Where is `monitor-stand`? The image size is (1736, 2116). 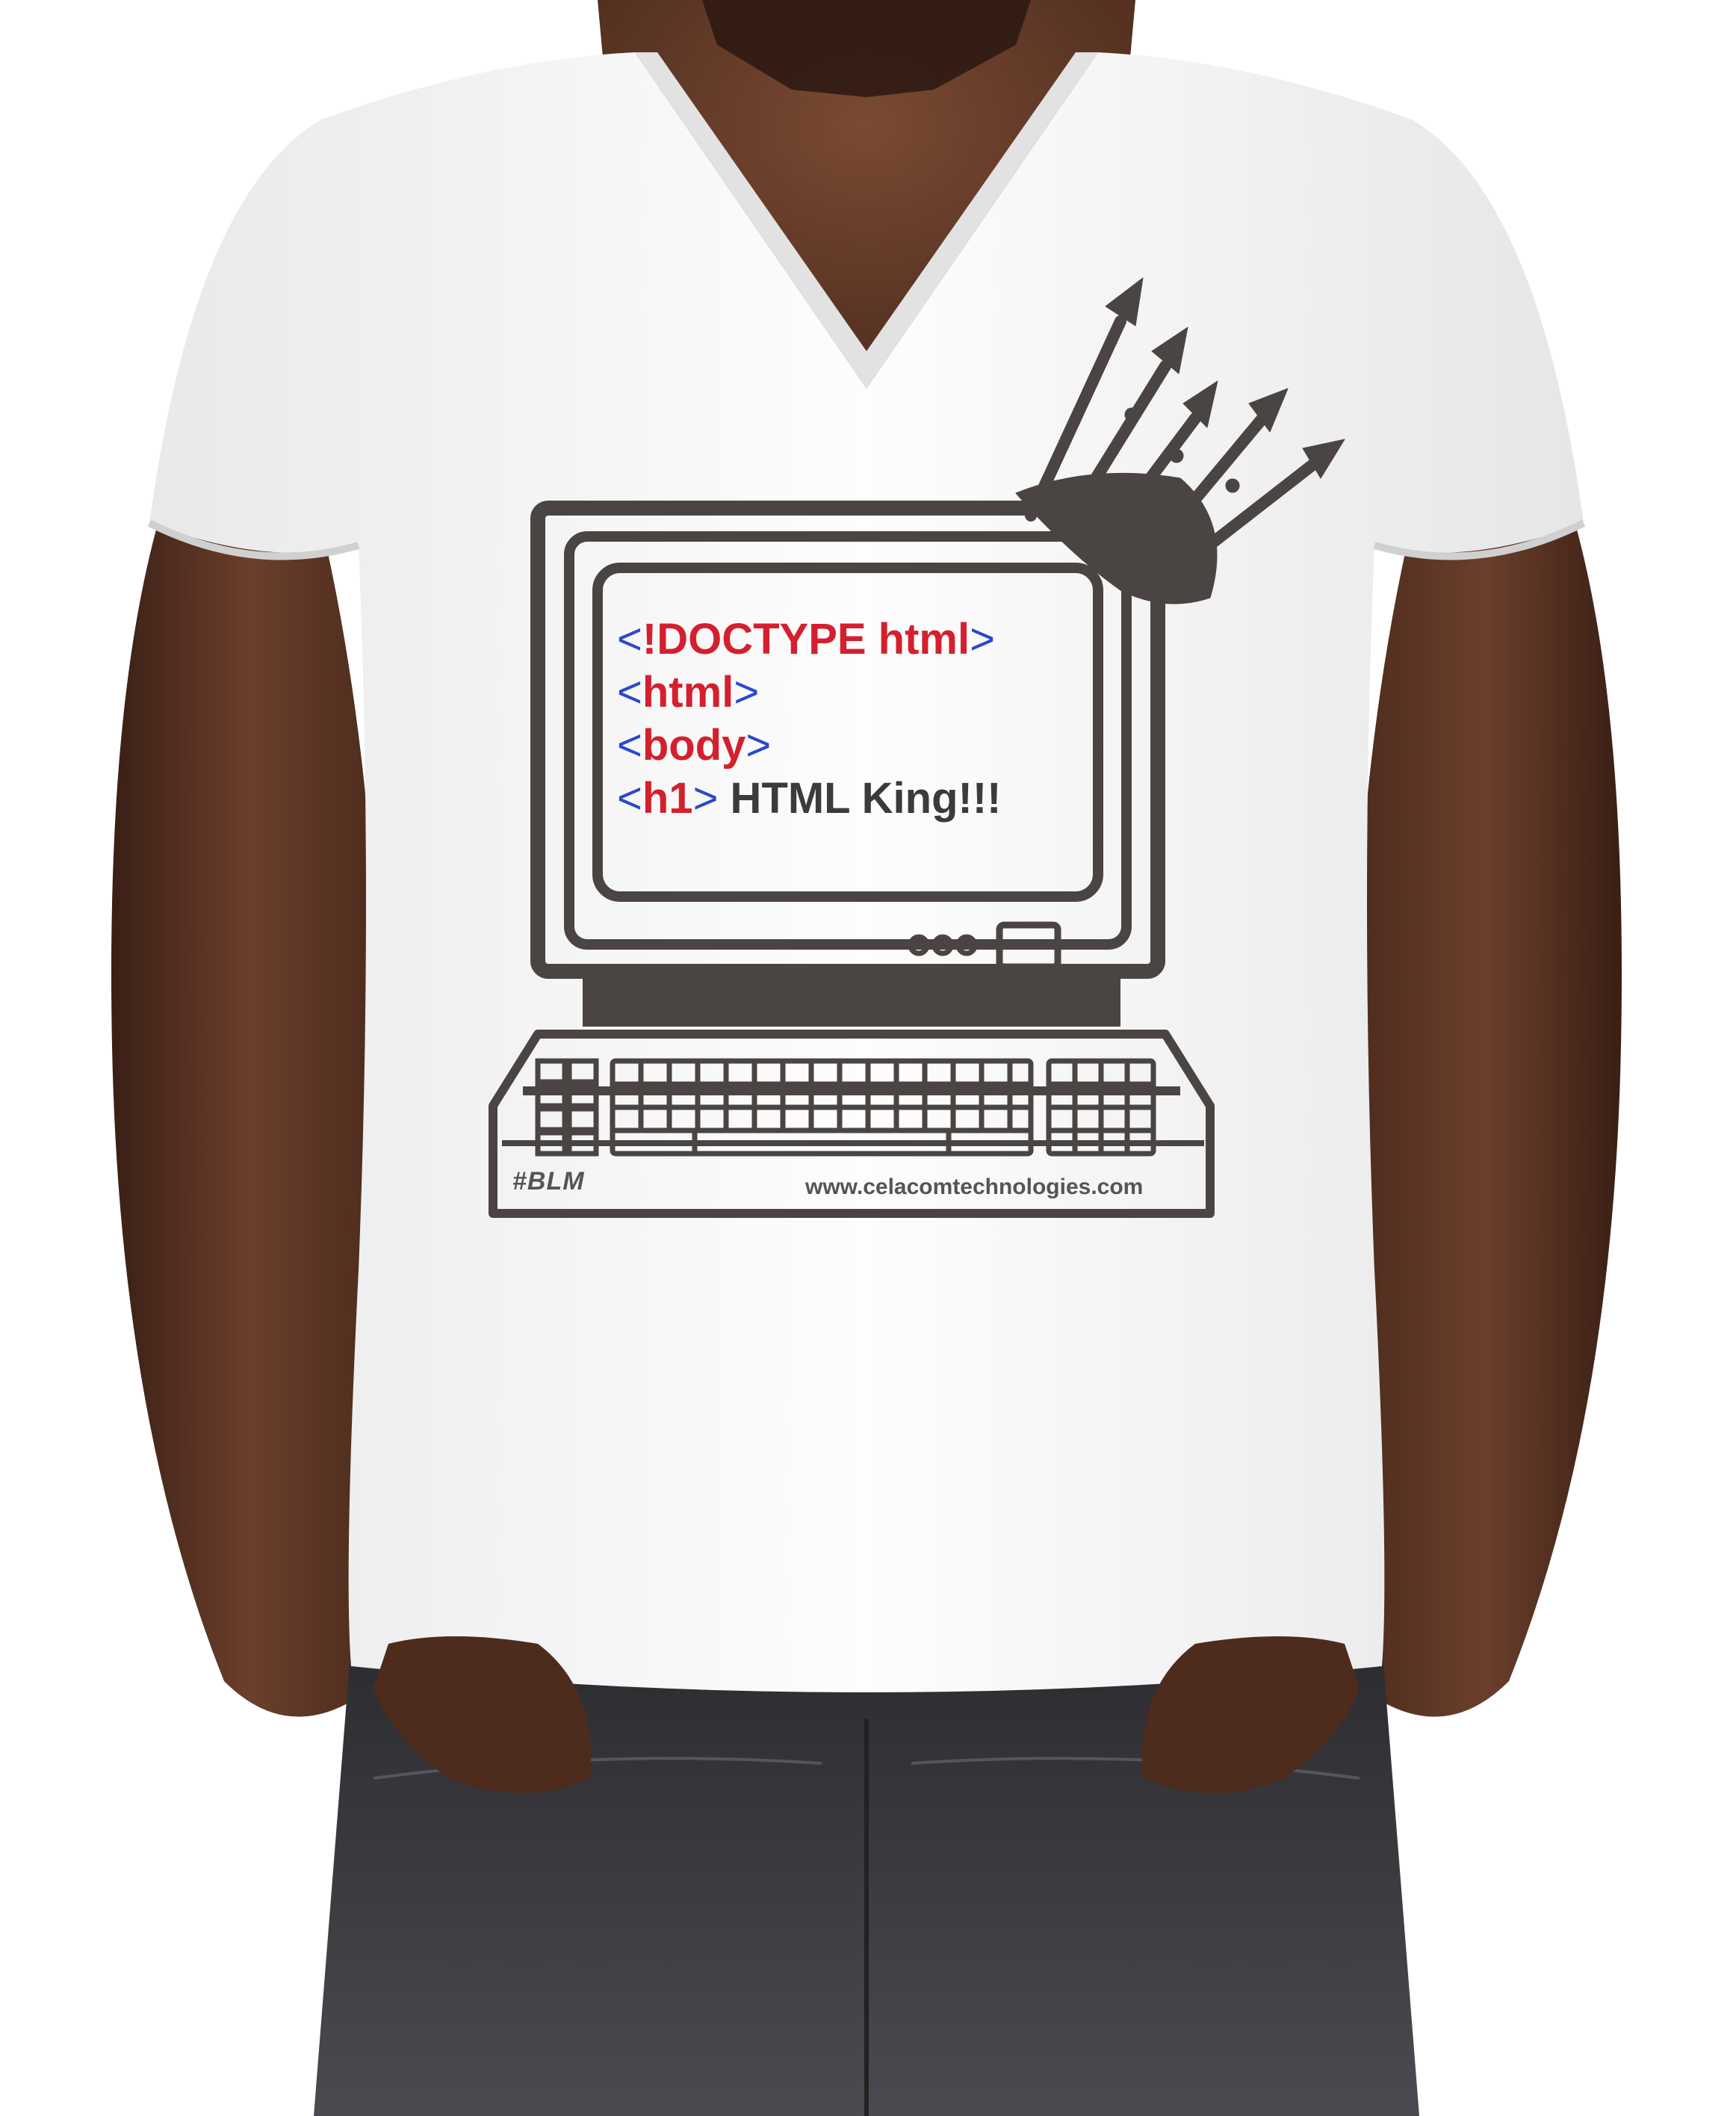
monitor-stand is located at coordinates (851, 1003).